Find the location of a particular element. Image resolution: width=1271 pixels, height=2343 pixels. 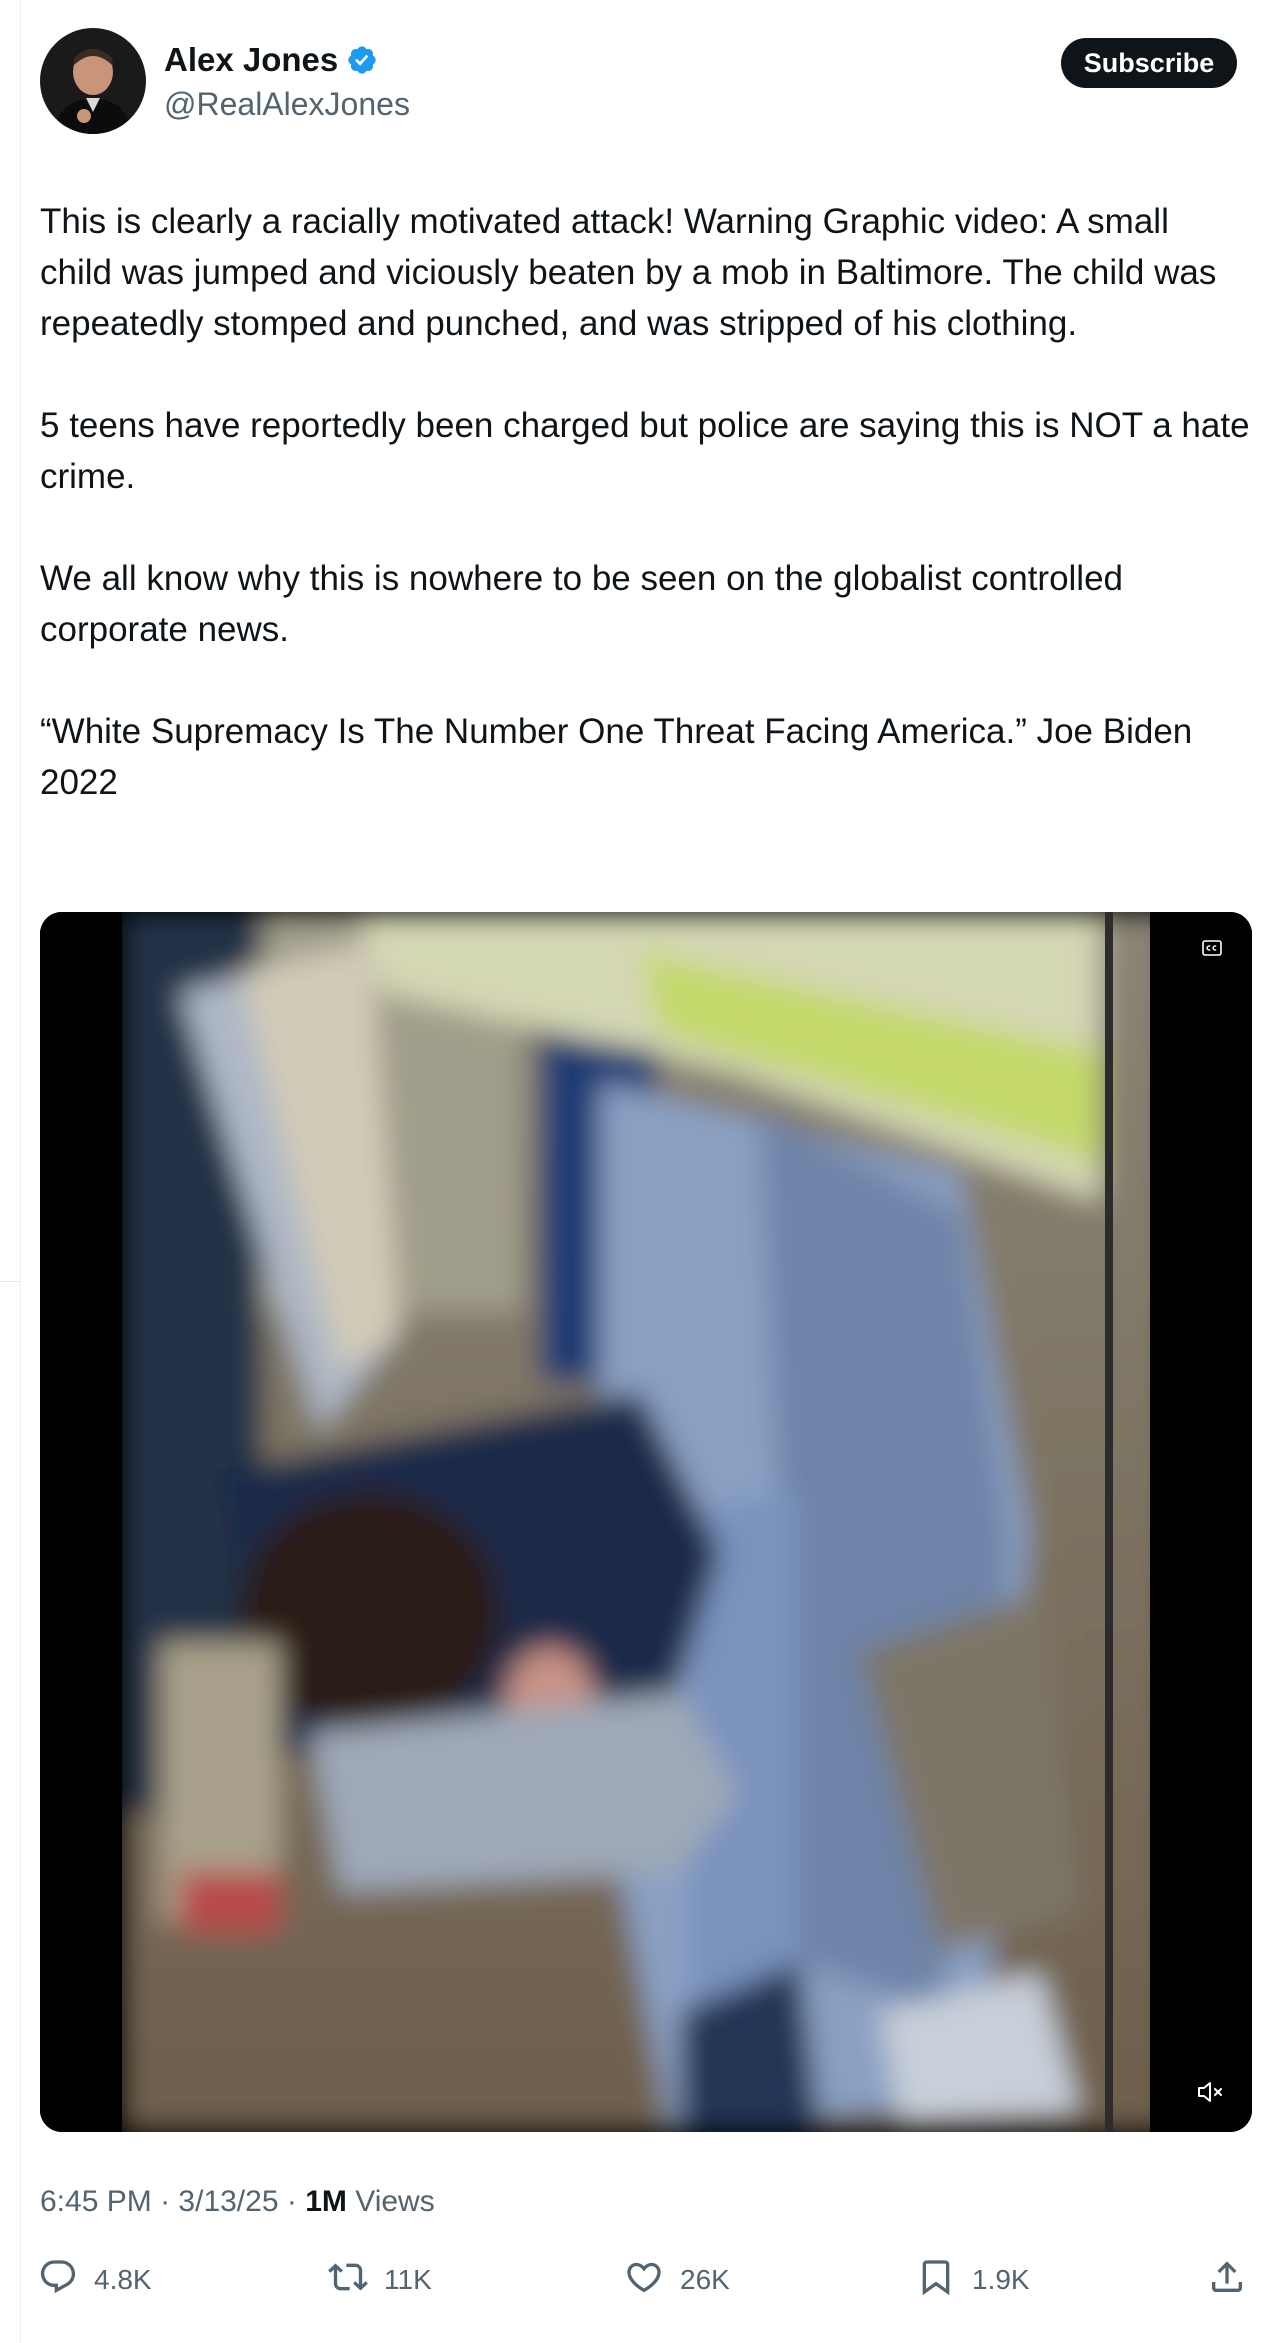

like-count: 26K is located at coordinates (705, 2279).